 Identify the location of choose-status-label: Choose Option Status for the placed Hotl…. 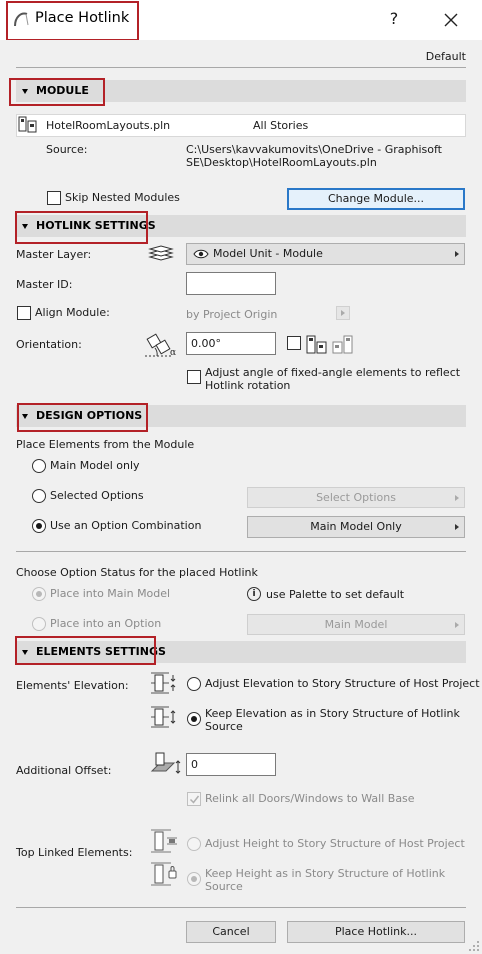
(137, 572).